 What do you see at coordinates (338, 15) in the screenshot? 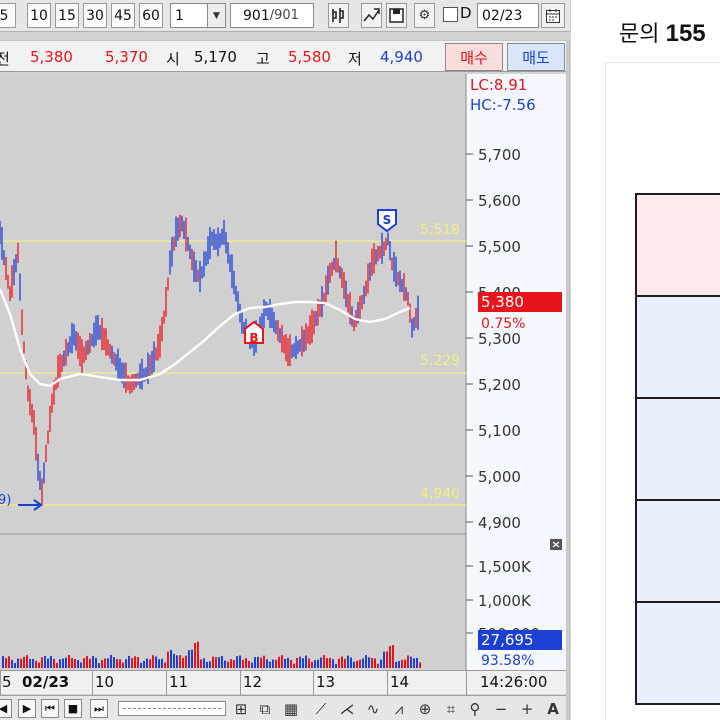
I see `candle-toggle-icon` at bounding box center [338, 15].